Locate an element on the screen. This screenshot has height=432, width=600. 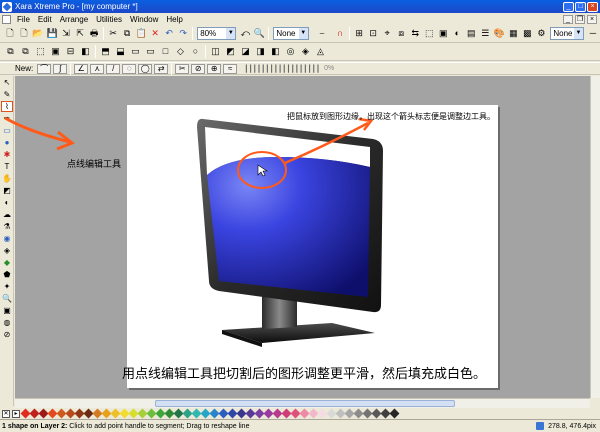
combine-icon: ◧ is located at coordinates (85, 51).